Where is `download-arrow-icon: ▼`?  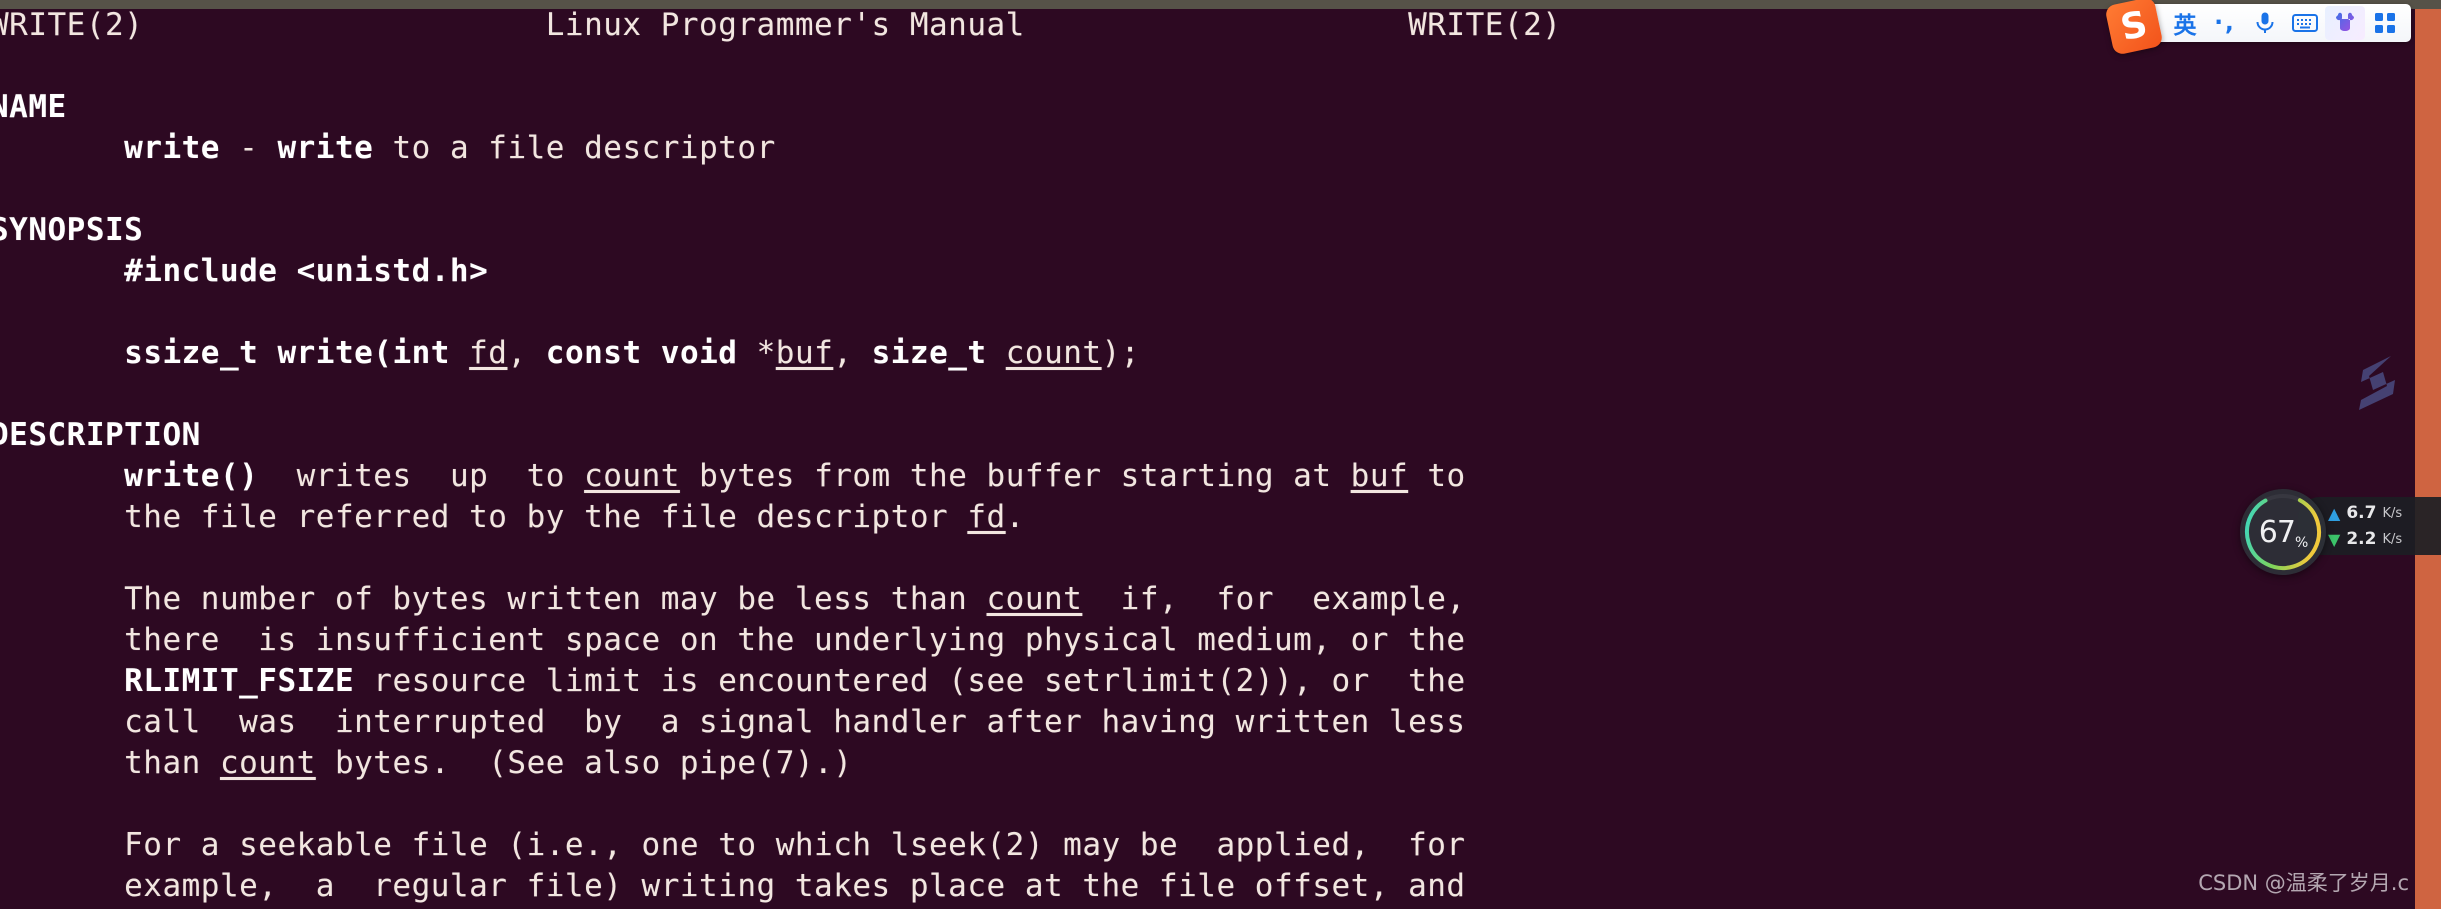
download-arrow-icon: ▼ is located at coordinates (2334, 539).